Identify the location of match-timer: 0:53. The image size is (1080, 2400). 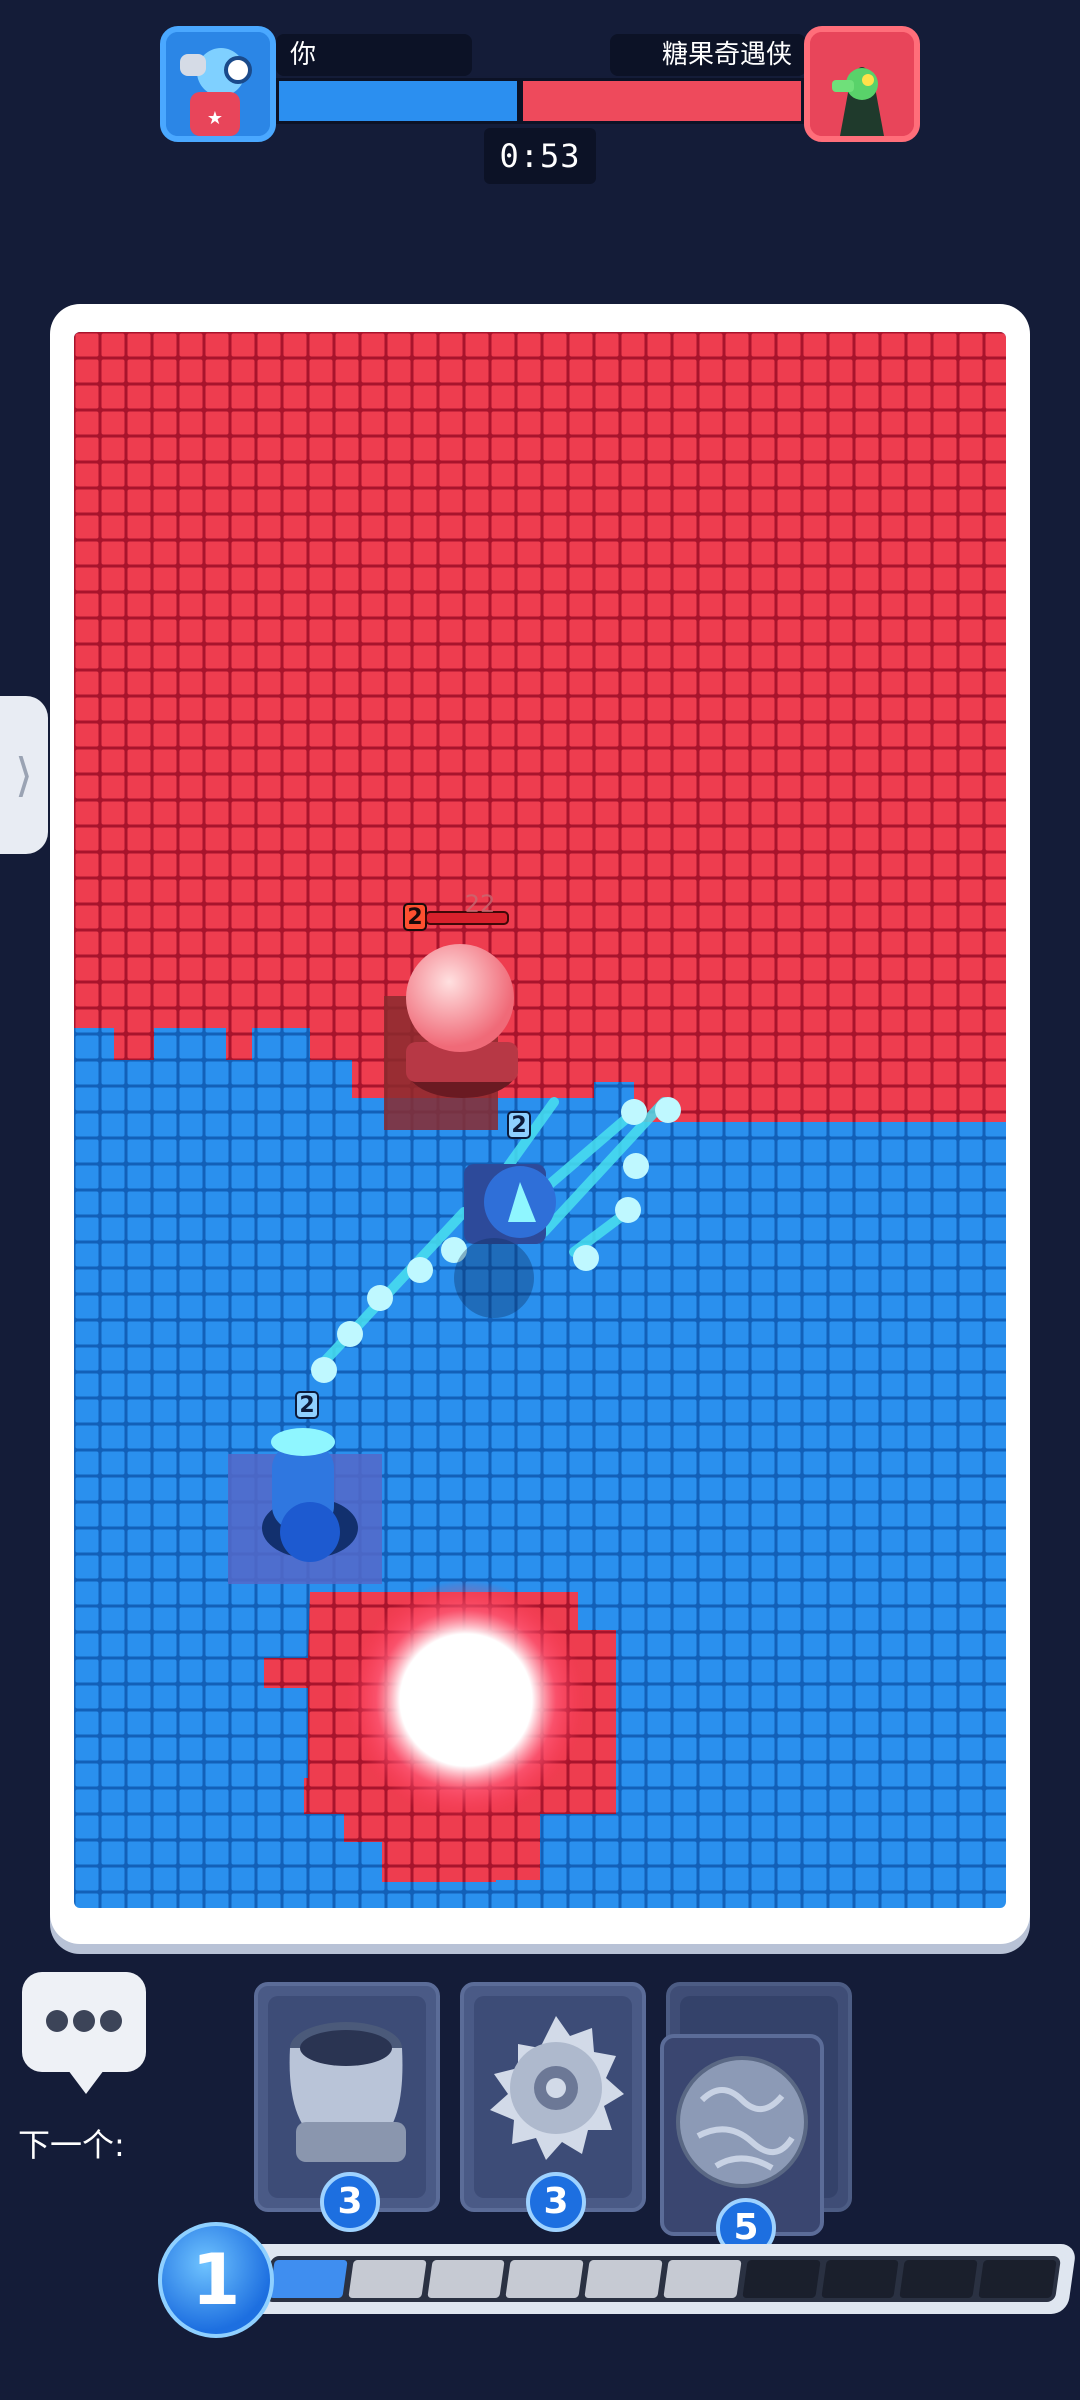
(540, 156).